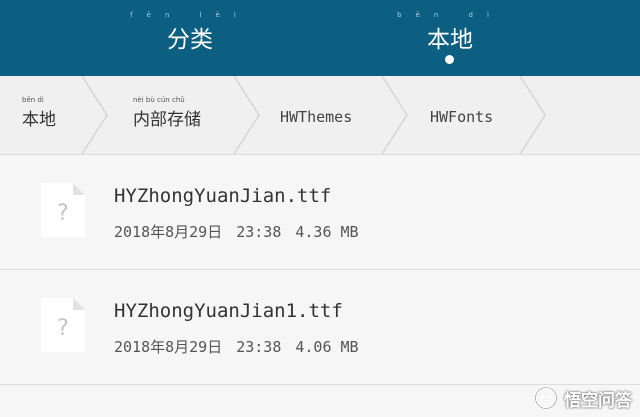 The image size is (640, 417). I want to click on watermark: 悟空问答, so click(583, 398).